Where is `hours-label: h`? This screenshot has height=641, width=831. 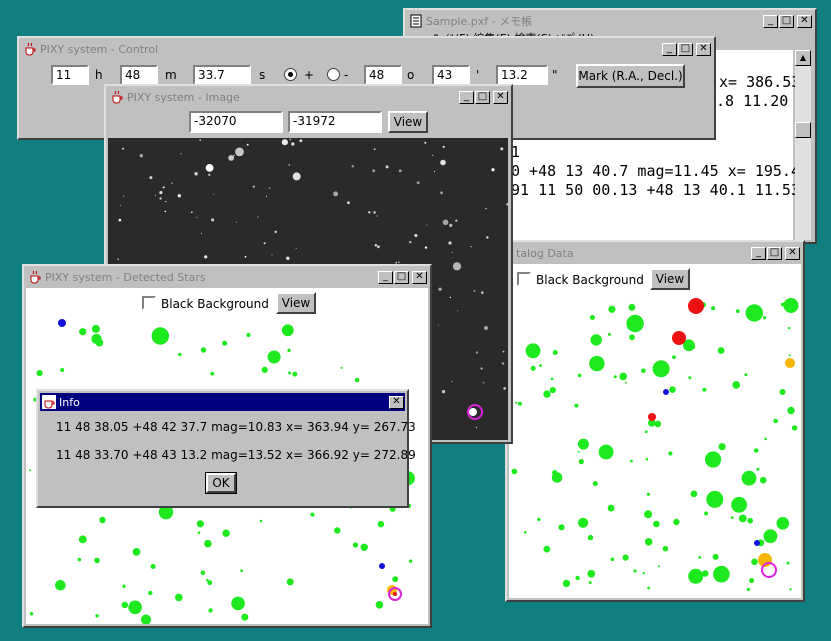 hours-label: h is located at coordinates (99, 75).